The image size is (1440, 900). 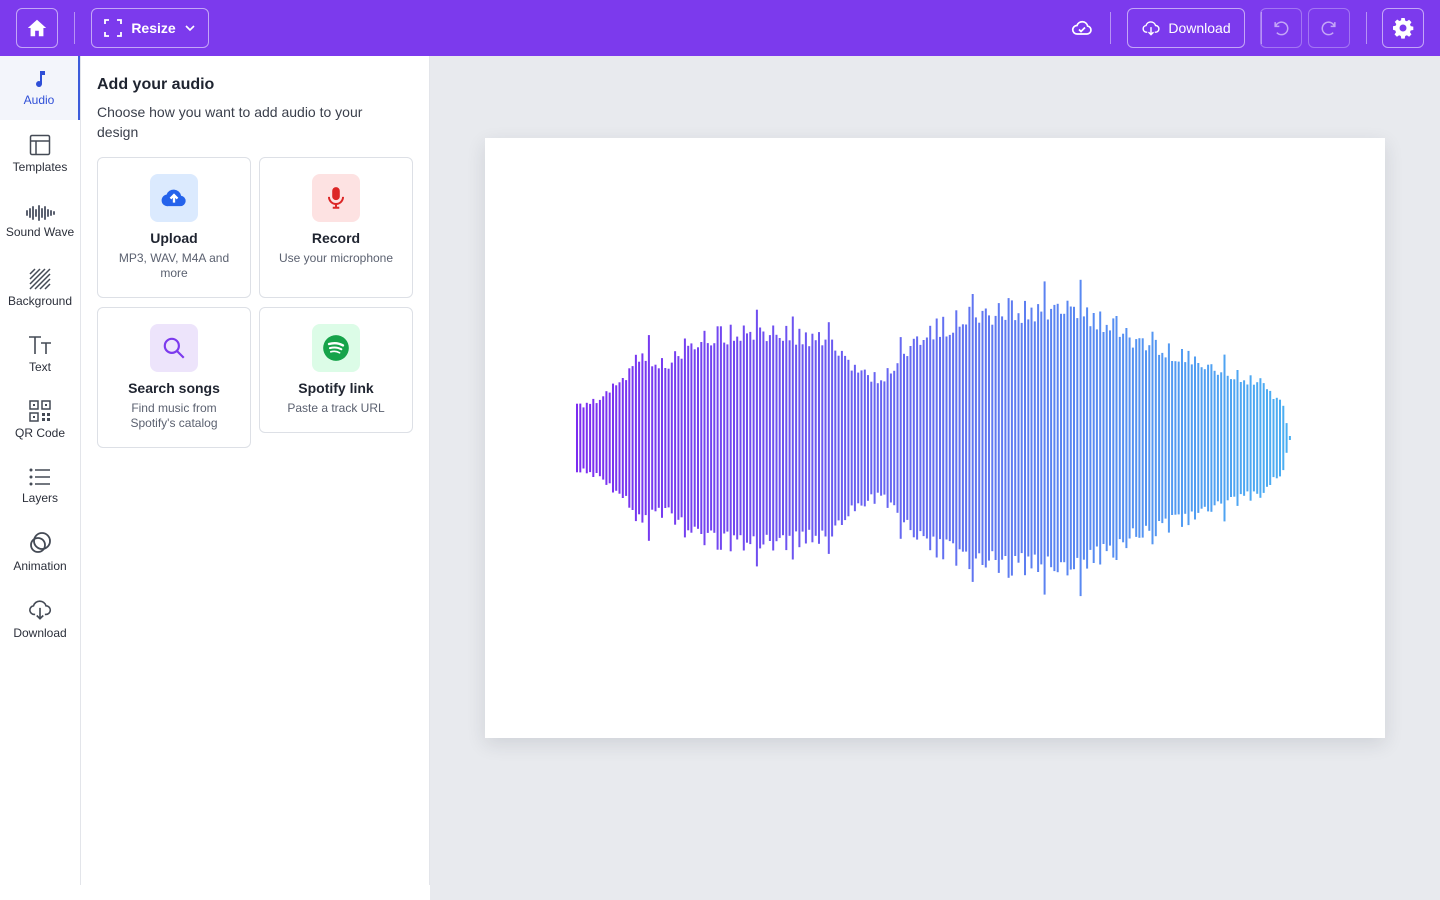 What do you see at coordinates (1151, 28) in the screenshot?
I see `cloud-download-icon` at bounding box center [1151, 28].